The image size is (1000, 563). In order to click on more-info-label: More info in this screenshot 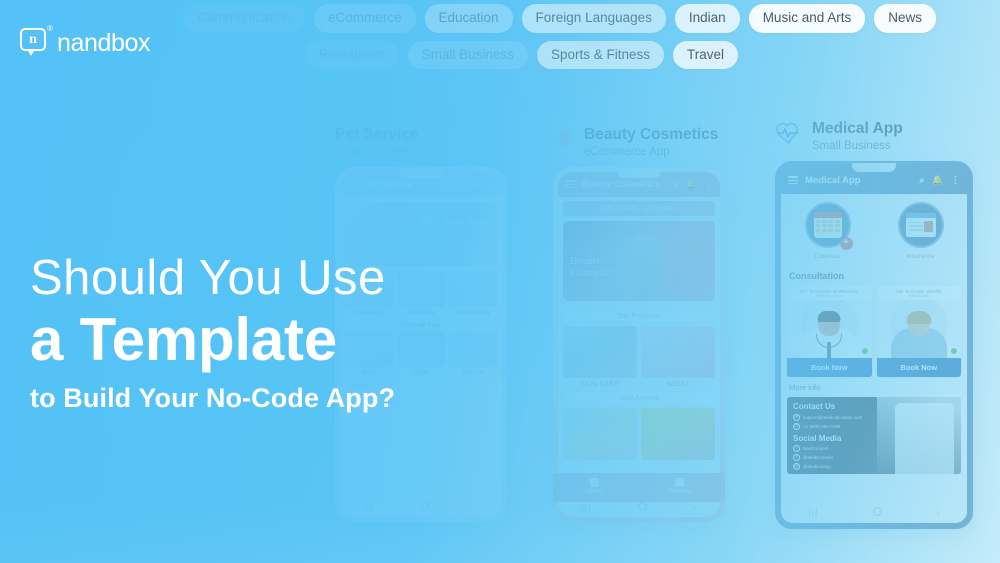, I will do `click(874, 387)`.